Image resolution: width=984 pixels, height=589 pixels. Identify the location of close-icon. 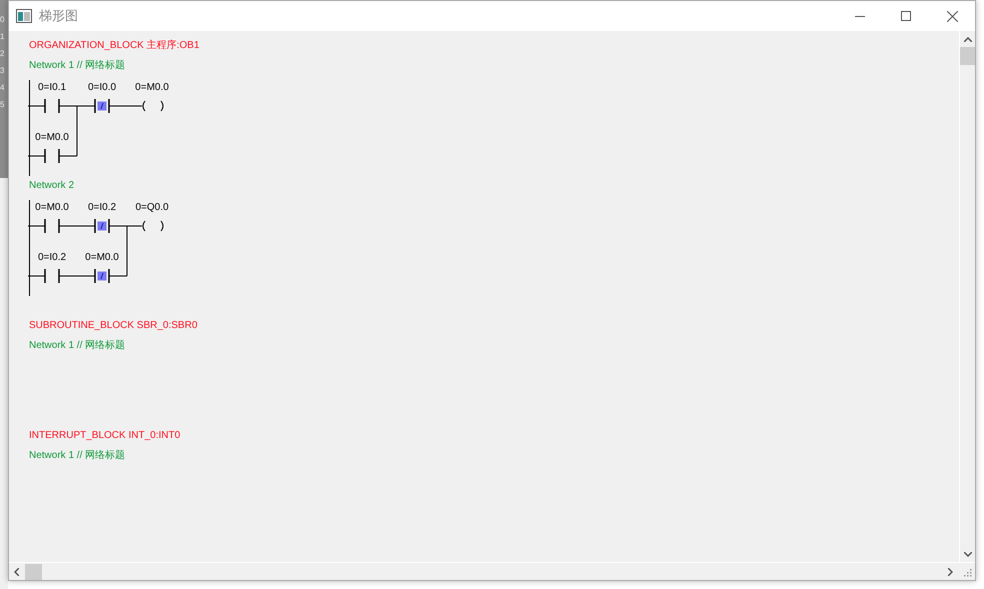
(952, 16).